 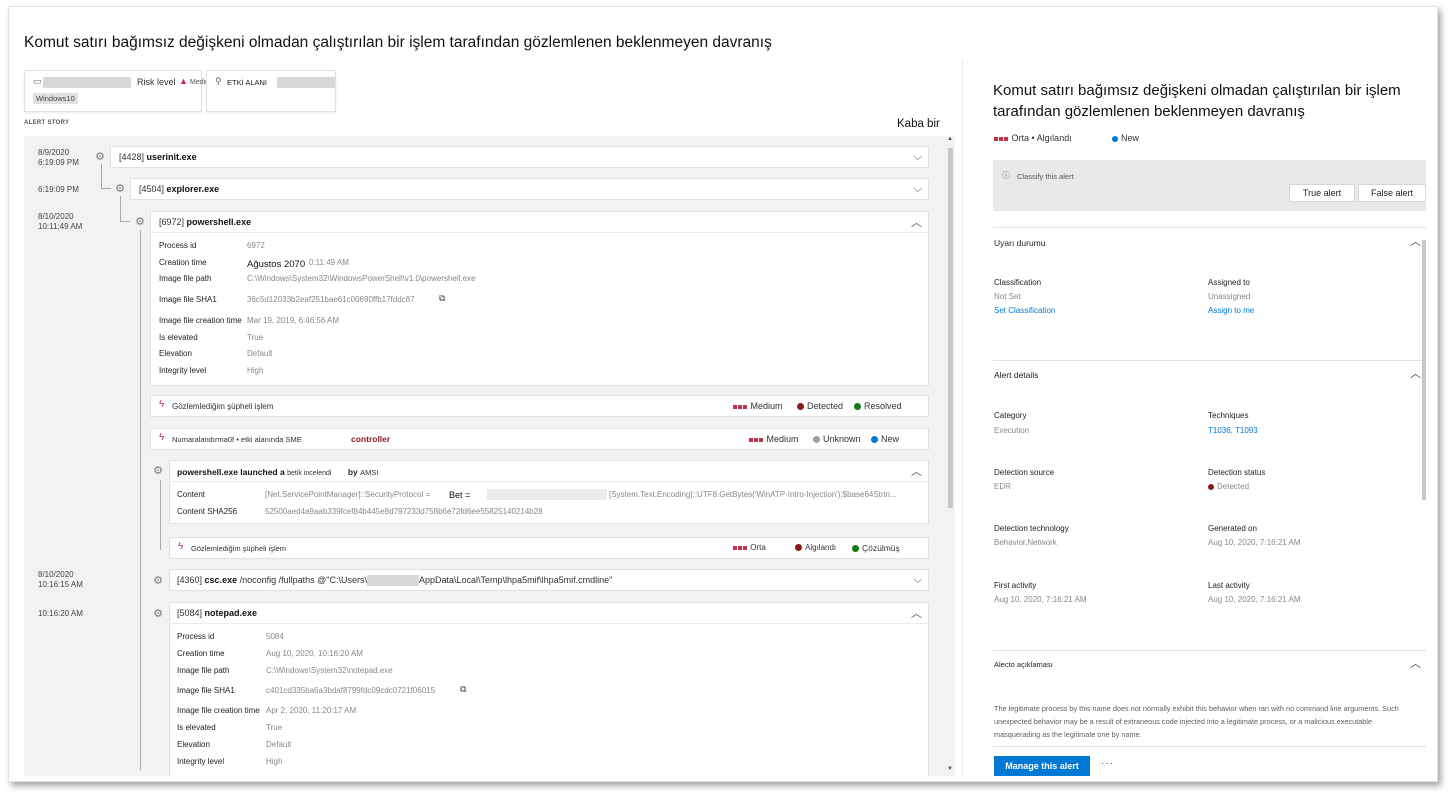 What do you see at coordinates (1107, 763) in the screenshot?
I see `more-options-icon: ···` at bounding box center [1107, 763].